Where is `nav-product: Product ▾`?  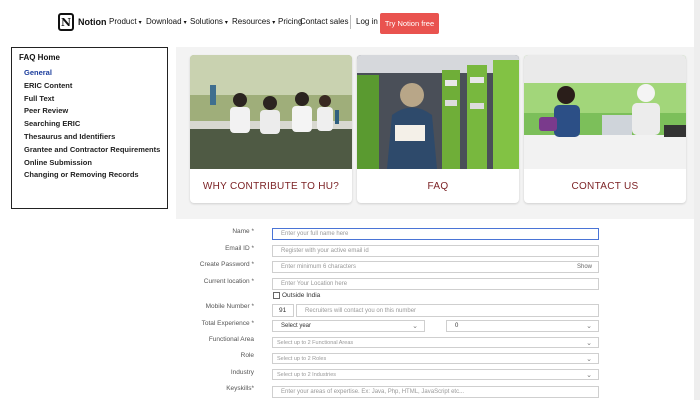 nav-product: Product ▾ is located at coordinates (125, 21).